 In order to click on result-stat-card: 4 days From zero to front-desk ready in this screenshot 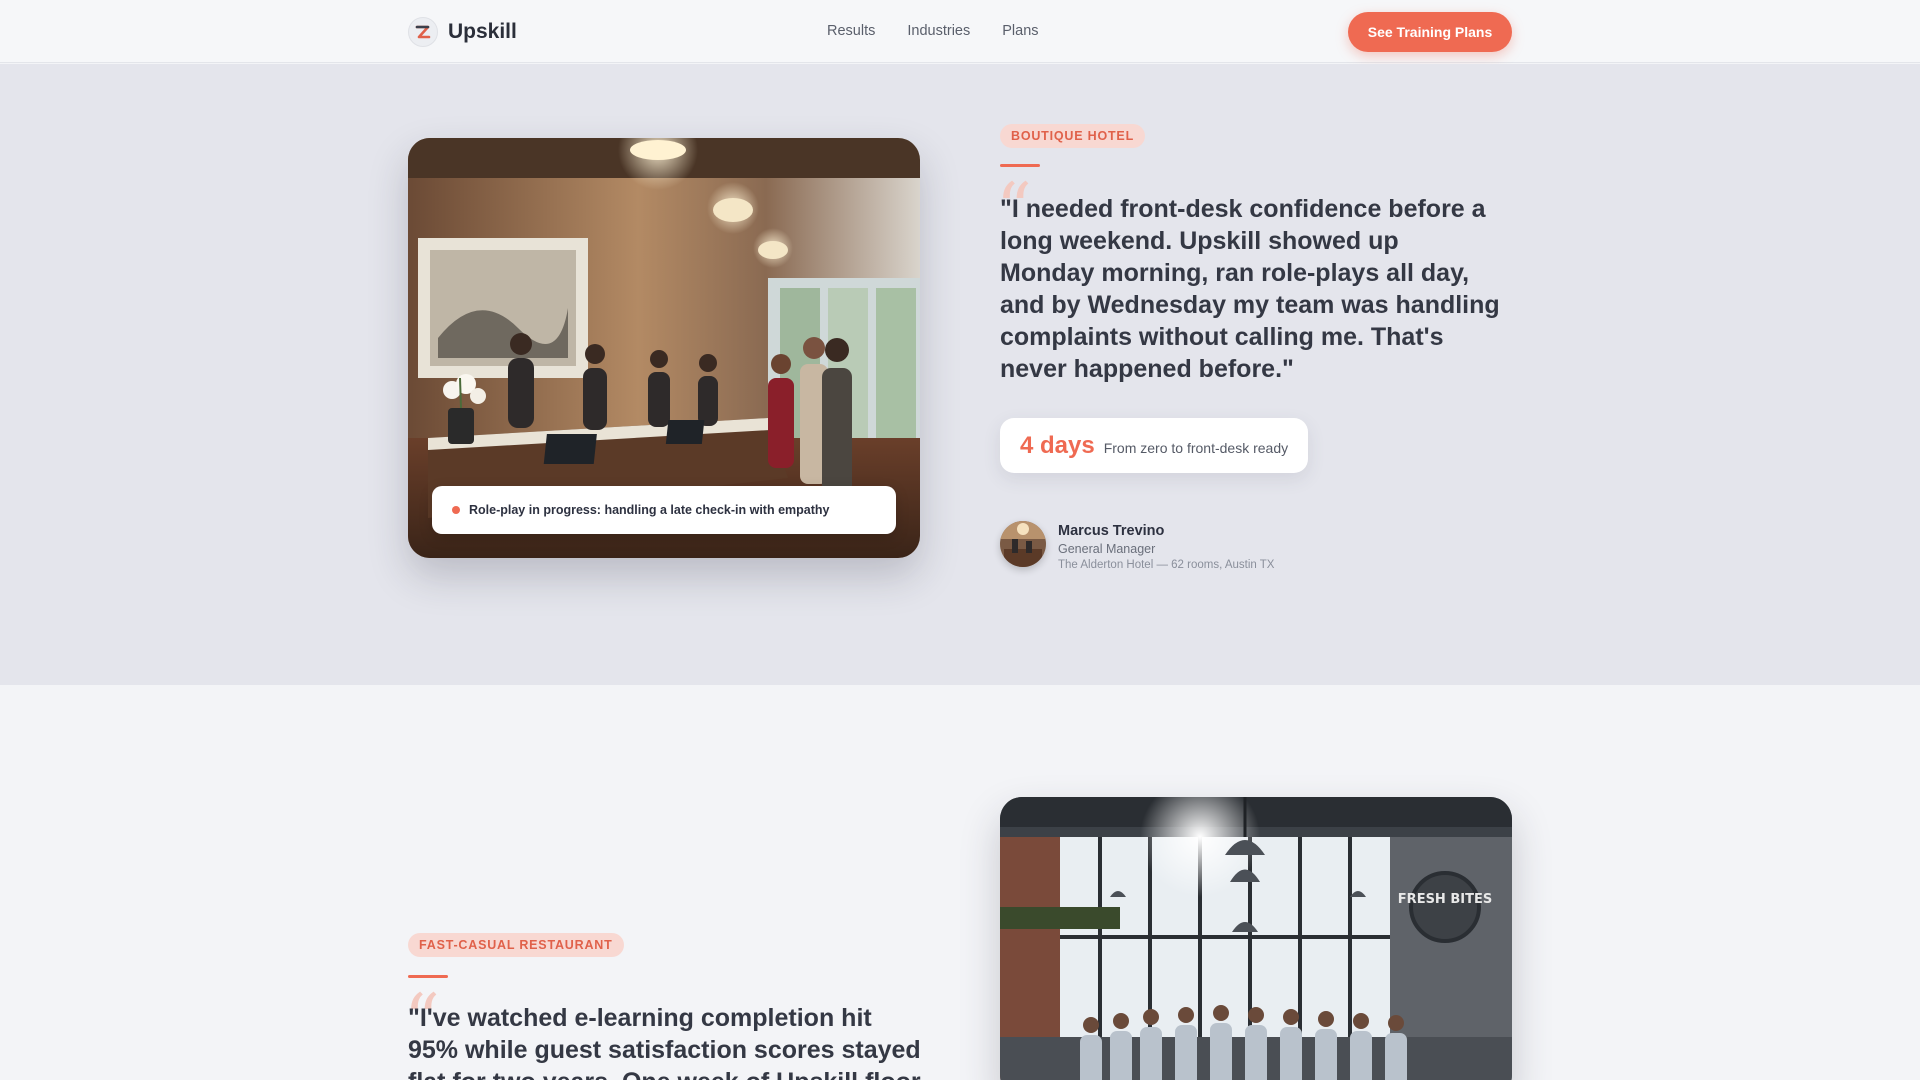, I will do `click(1154, 445)`.